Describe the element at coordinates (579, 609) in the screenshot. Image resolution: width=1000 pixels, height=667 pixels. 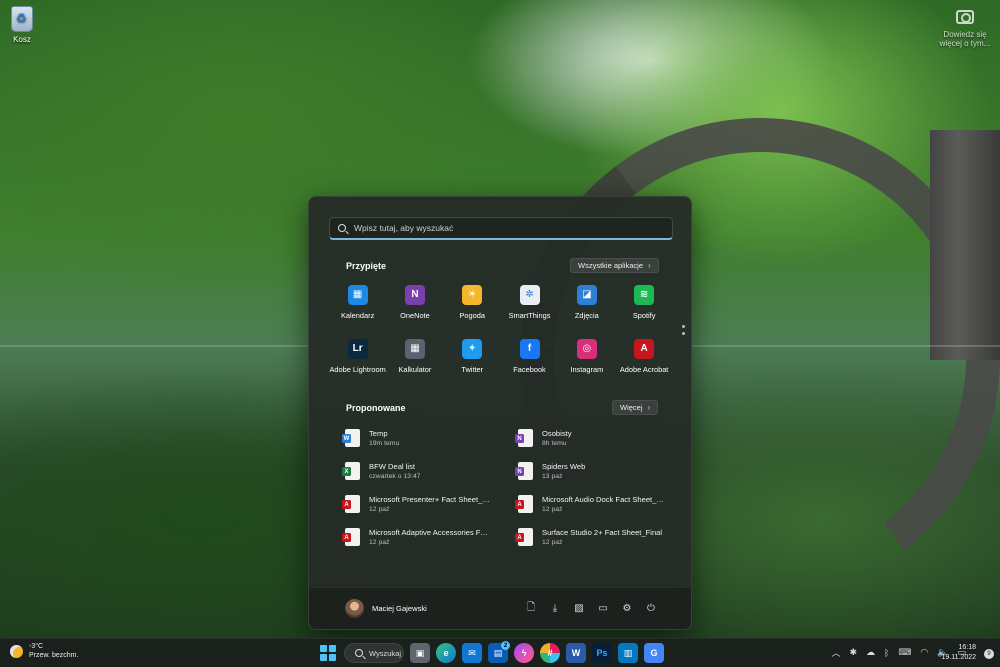
I see `pictures-icon: ▨` at that location.